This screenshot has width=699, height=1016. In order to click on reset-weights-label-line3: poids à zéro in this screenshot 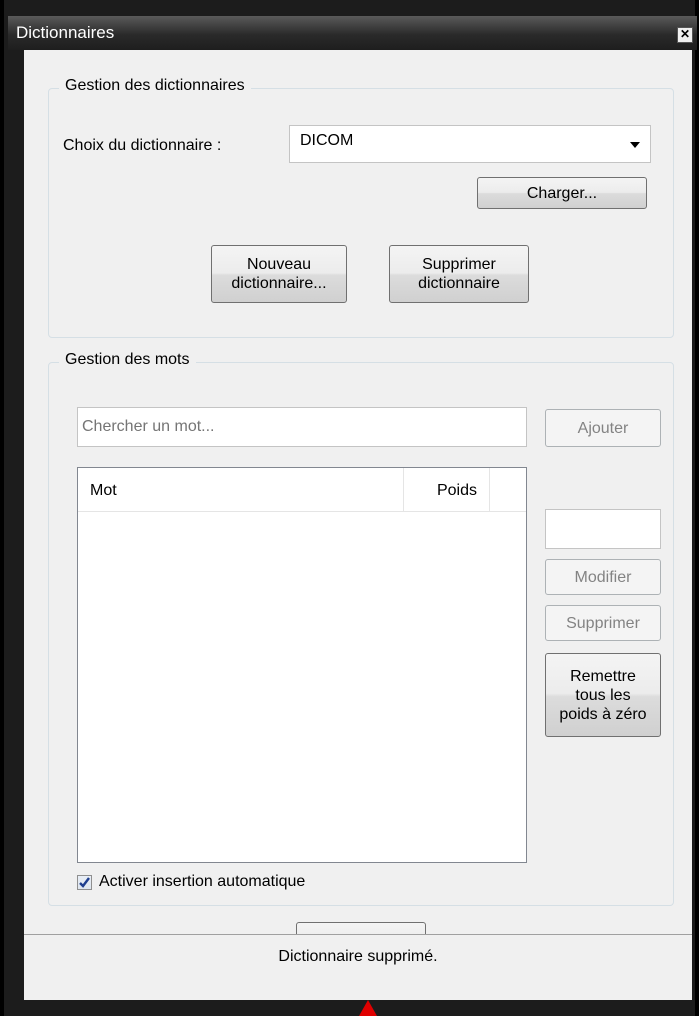, I will do `click(603, 714)`.